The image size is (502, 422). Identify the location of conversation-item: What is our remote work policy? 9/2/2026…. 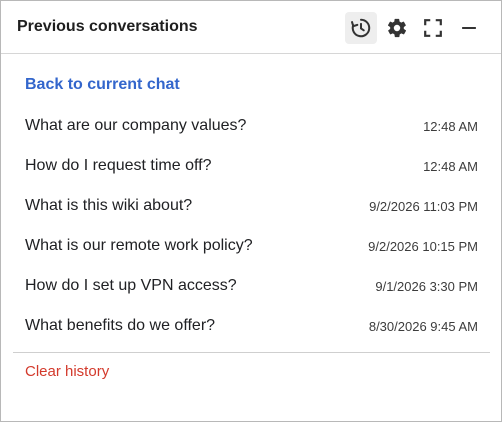
(251, 246).